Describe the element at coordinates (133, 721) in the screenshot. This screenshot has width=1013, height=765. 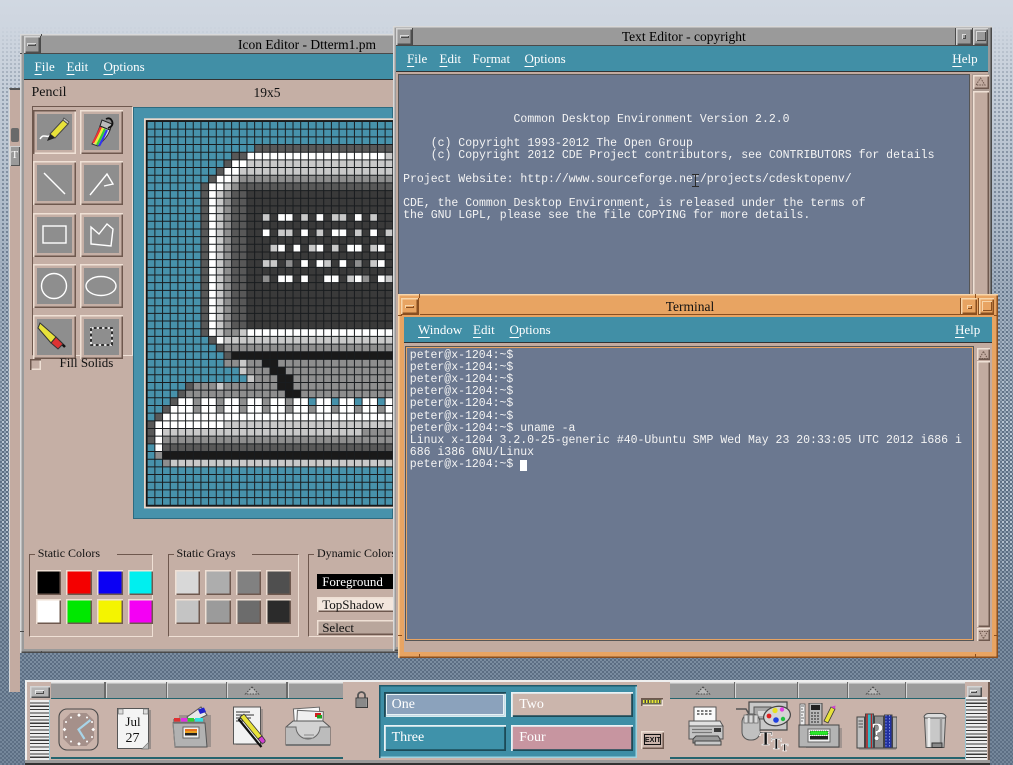
I see `svg-text: Jul` at that location.